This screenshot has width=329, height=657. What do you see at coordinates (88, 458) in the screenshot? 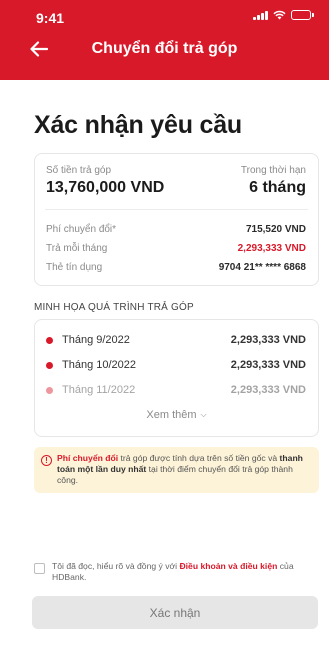
I see `notice-bold-fee: Phí chuyển đổi` at bounding box center [88, 458].